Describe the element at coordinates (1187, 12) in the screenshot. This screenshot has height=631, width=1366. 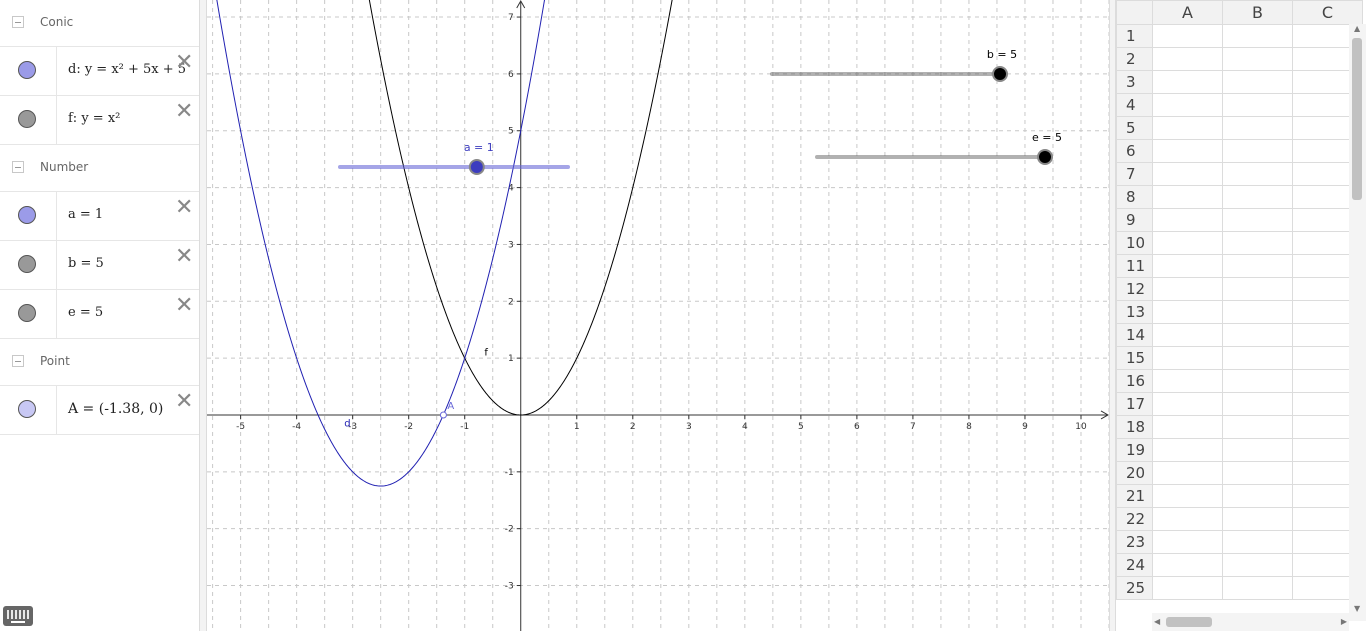
I see `column-header: A` at that location.